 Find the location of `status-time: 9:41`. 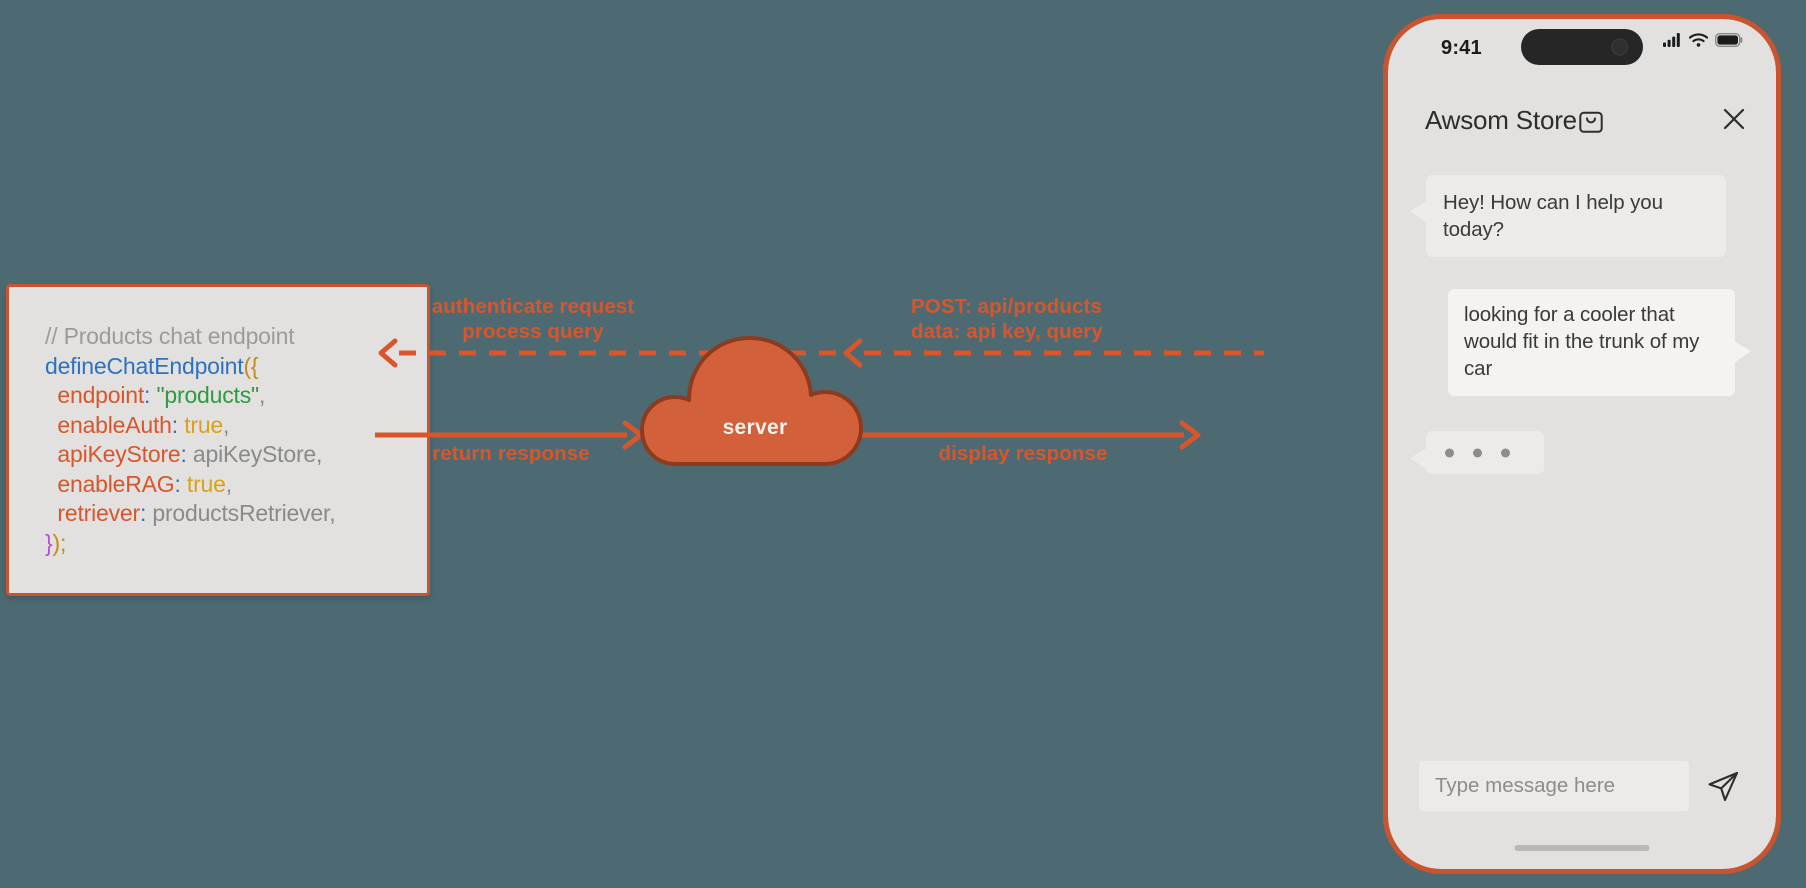

status-time: 9:41 is located at coordinates (1461, 48).